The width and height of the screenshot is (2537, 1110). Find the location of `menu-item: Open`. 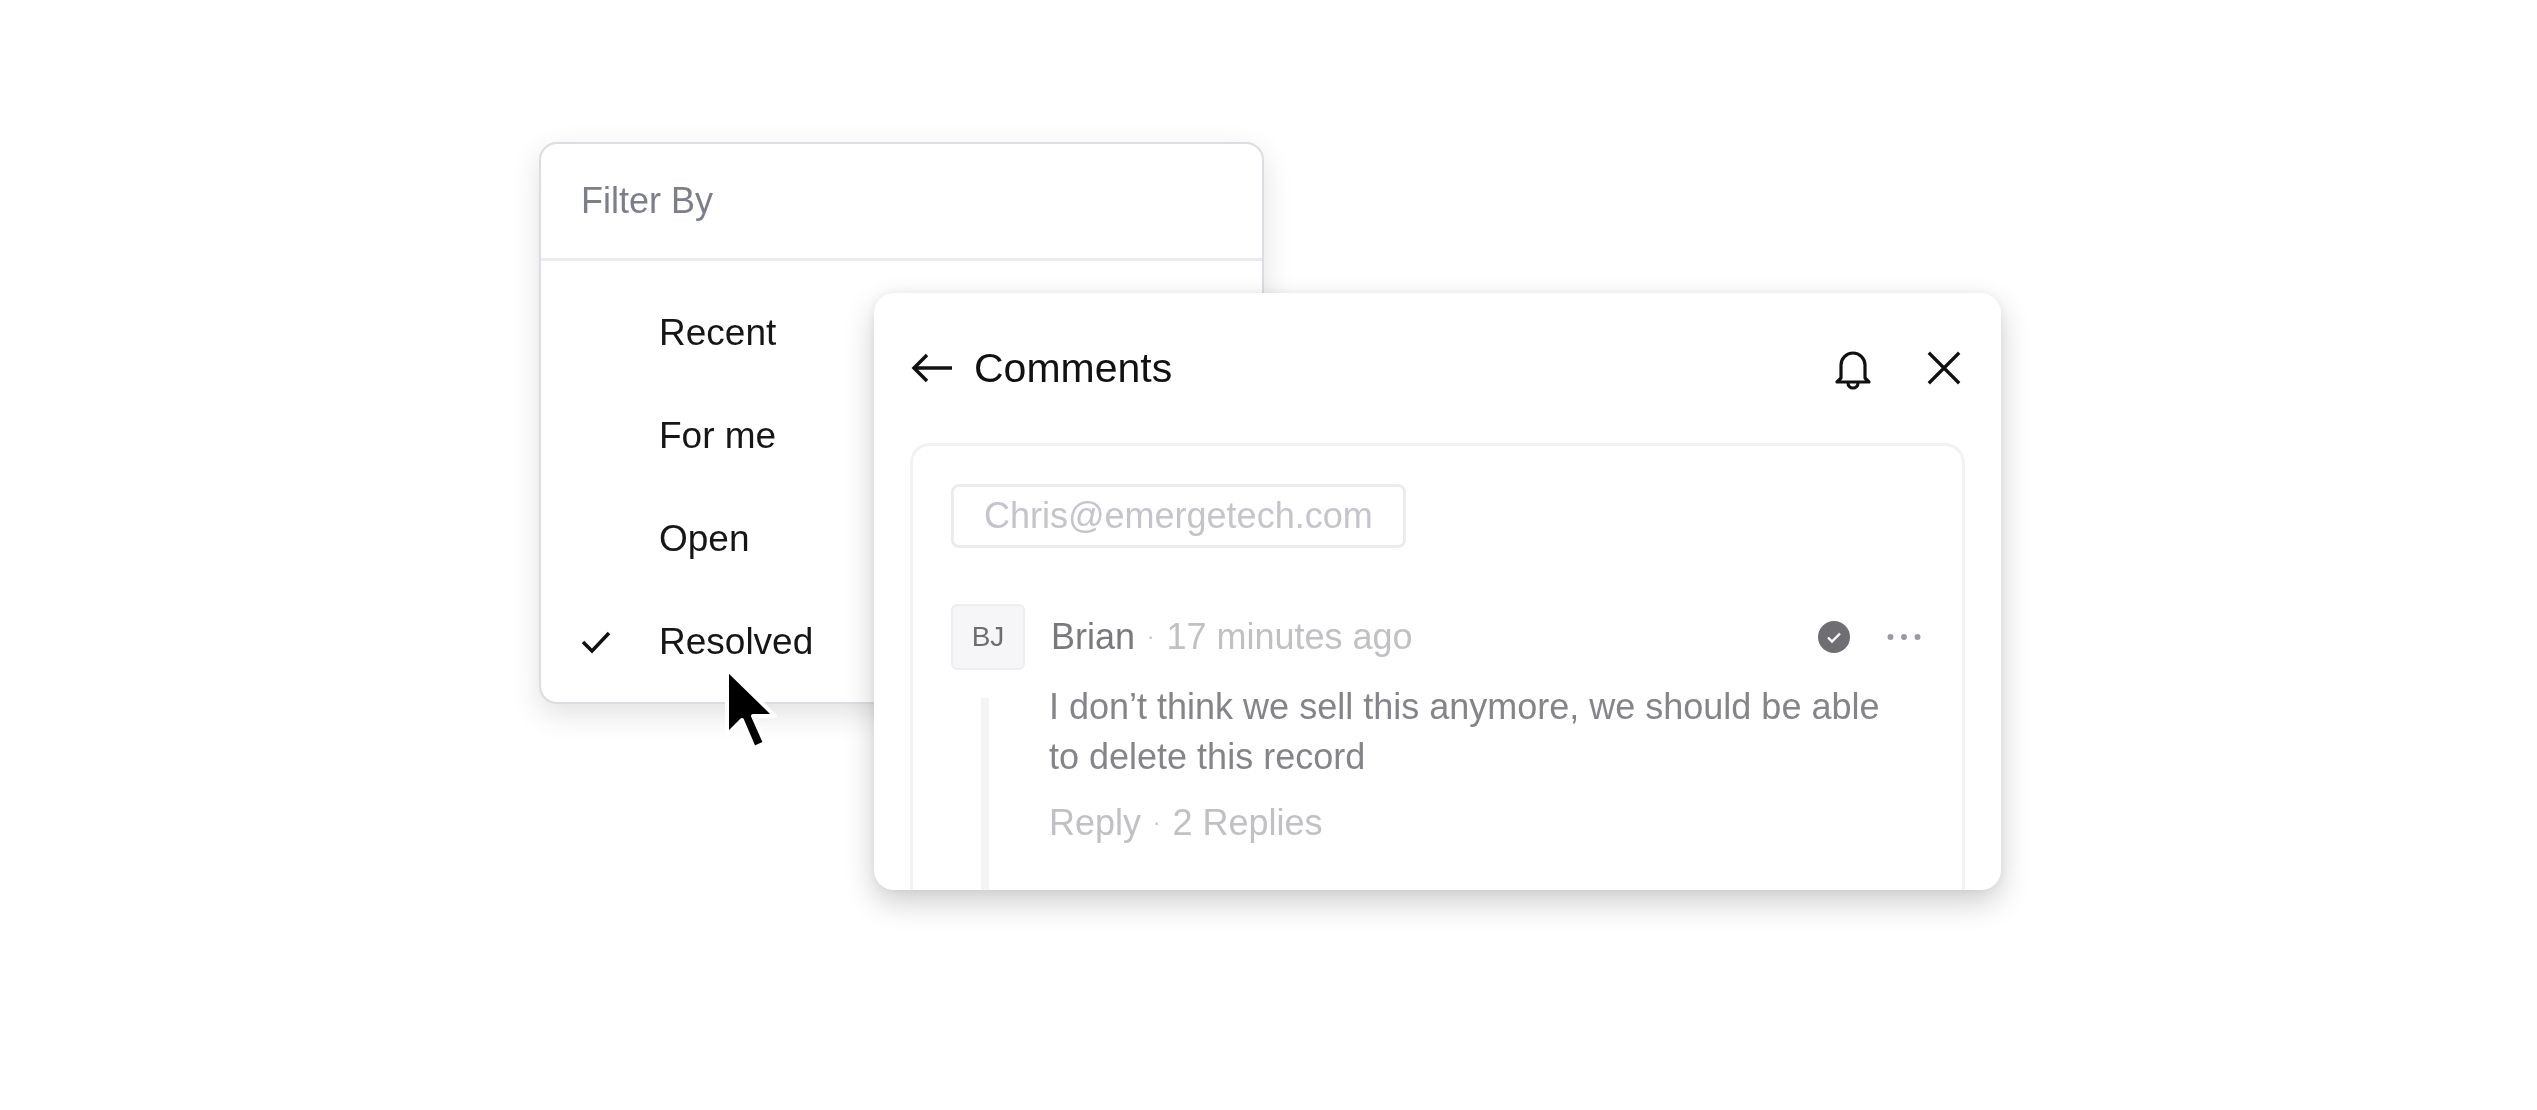

menu-item: Open is located at coordinates (651, 538).